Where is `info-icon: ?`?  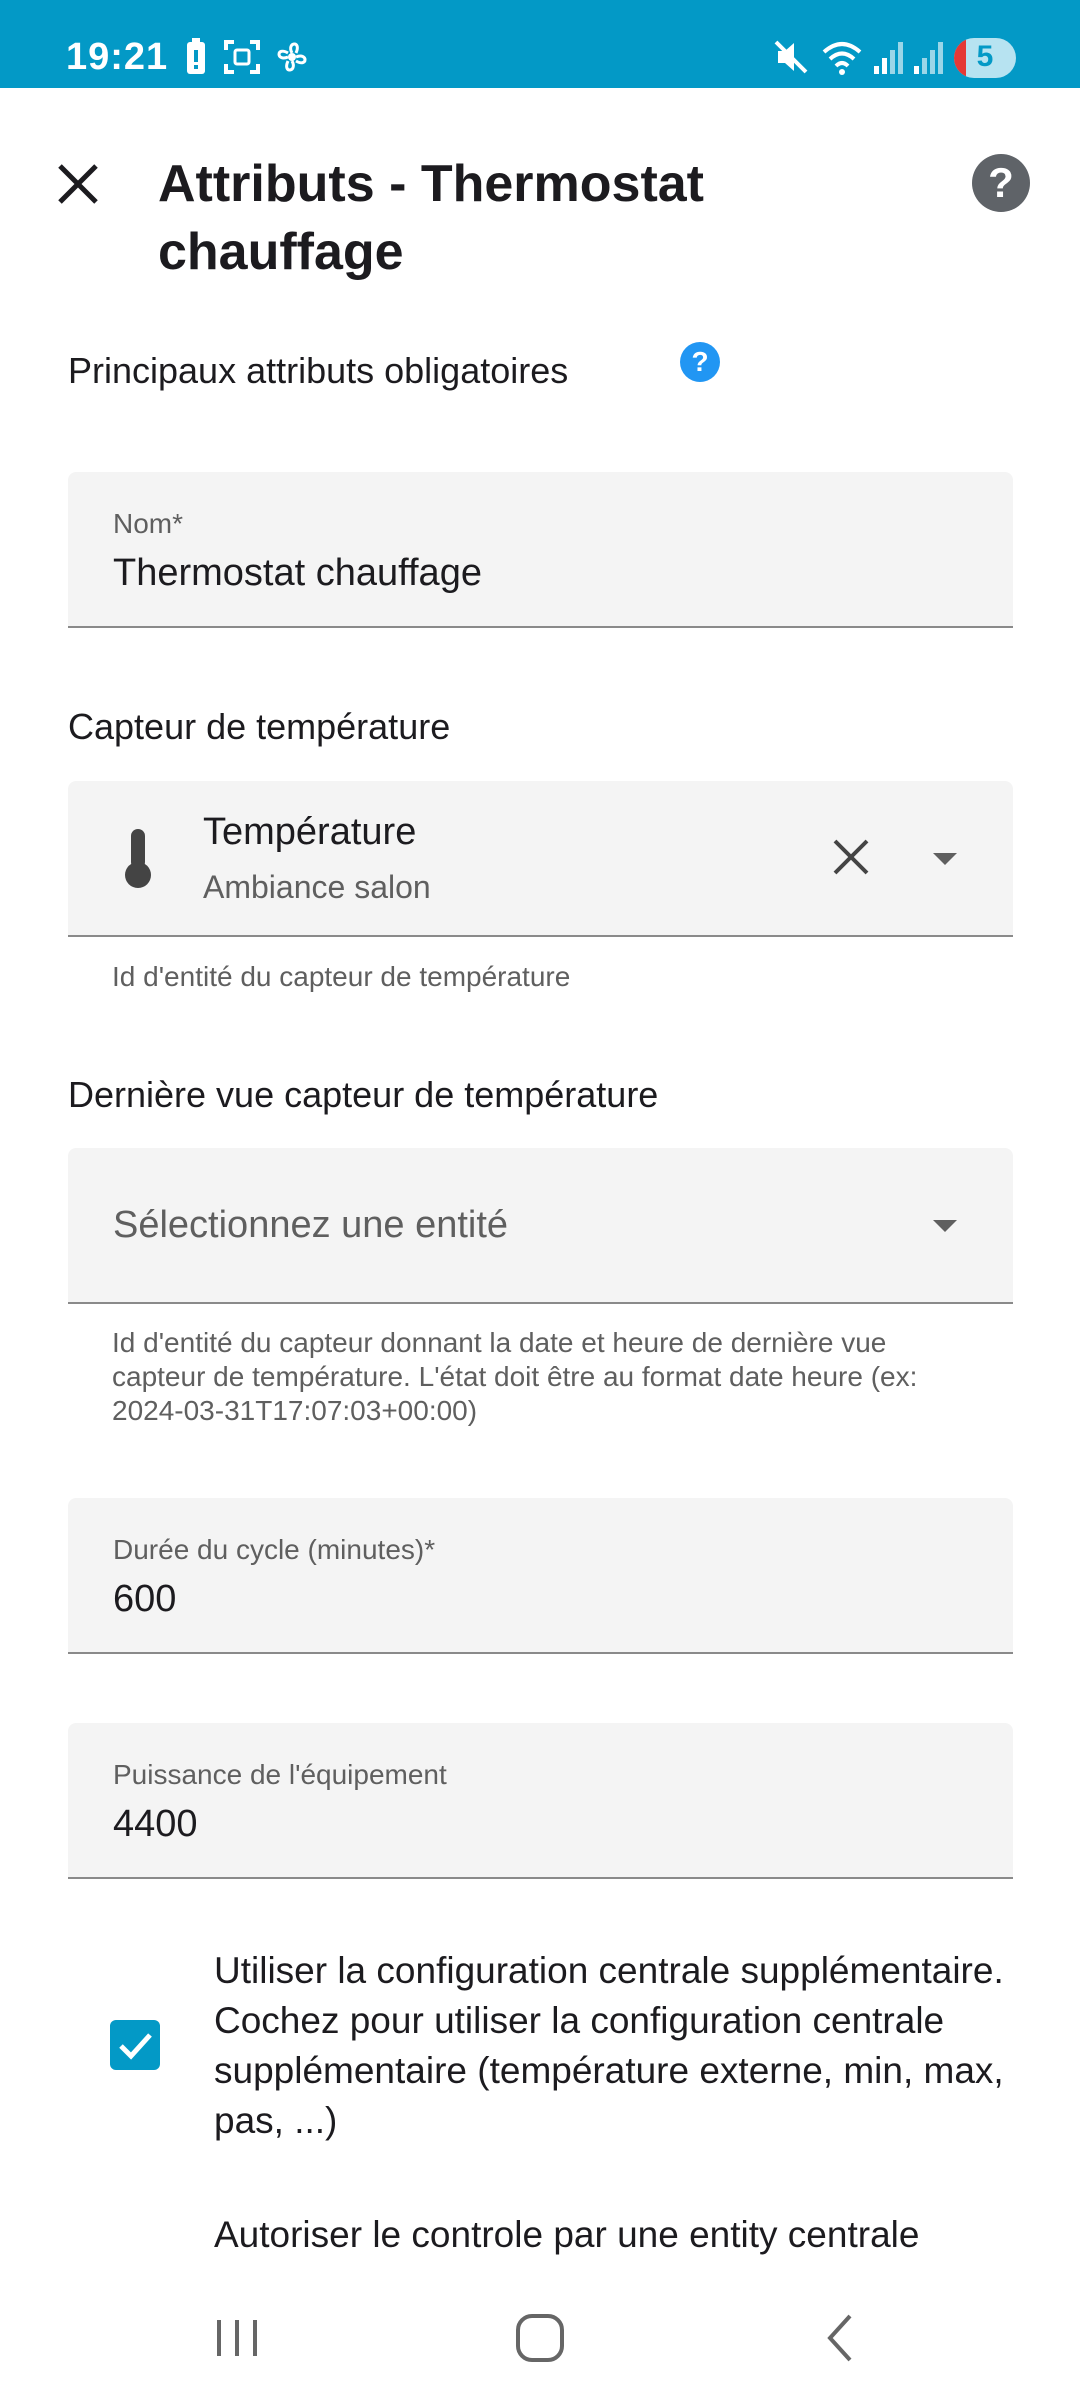
info-icon: ? is located at coordinates (700, 362).